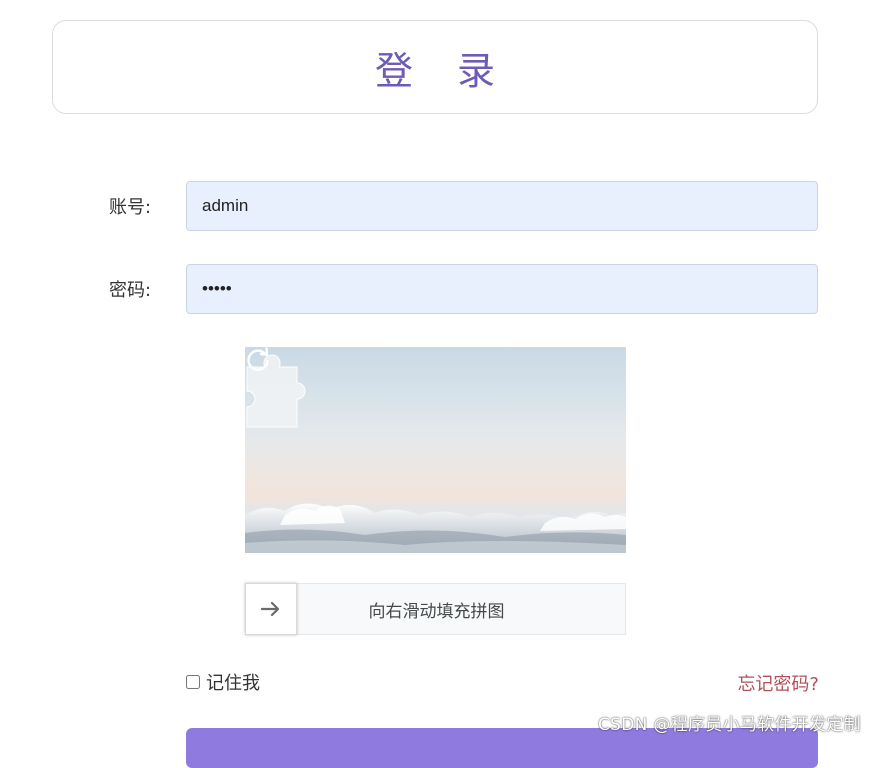 The width and height of the screenshot is (875, 768). What do you see at coordinates (193, 682) in the screenshot?
I see `remember-checkbox` at bounding box center [193, 682].